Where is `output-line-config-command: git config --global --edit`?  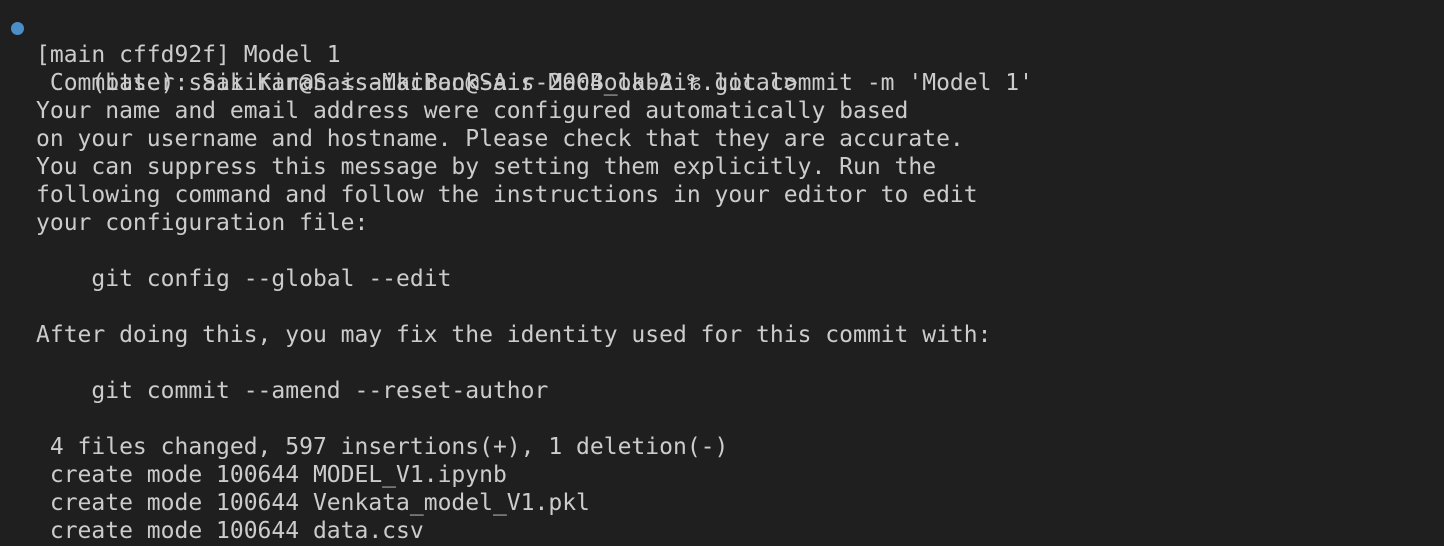
output-line-config-command: git config --global --edit is located at coordinates (244, 279).